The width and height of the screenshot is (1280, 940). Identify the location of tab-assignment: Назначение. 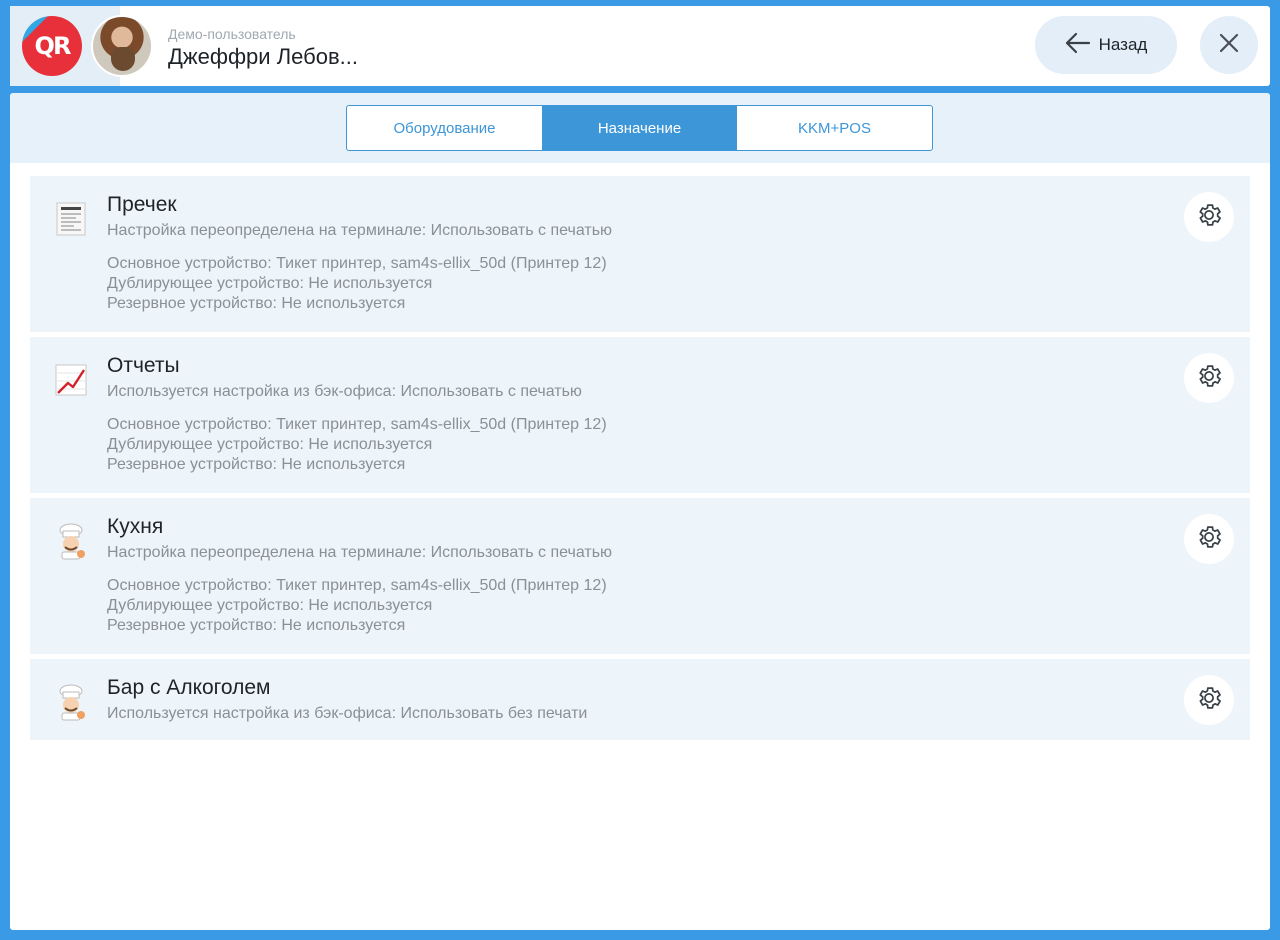
(639, 128).